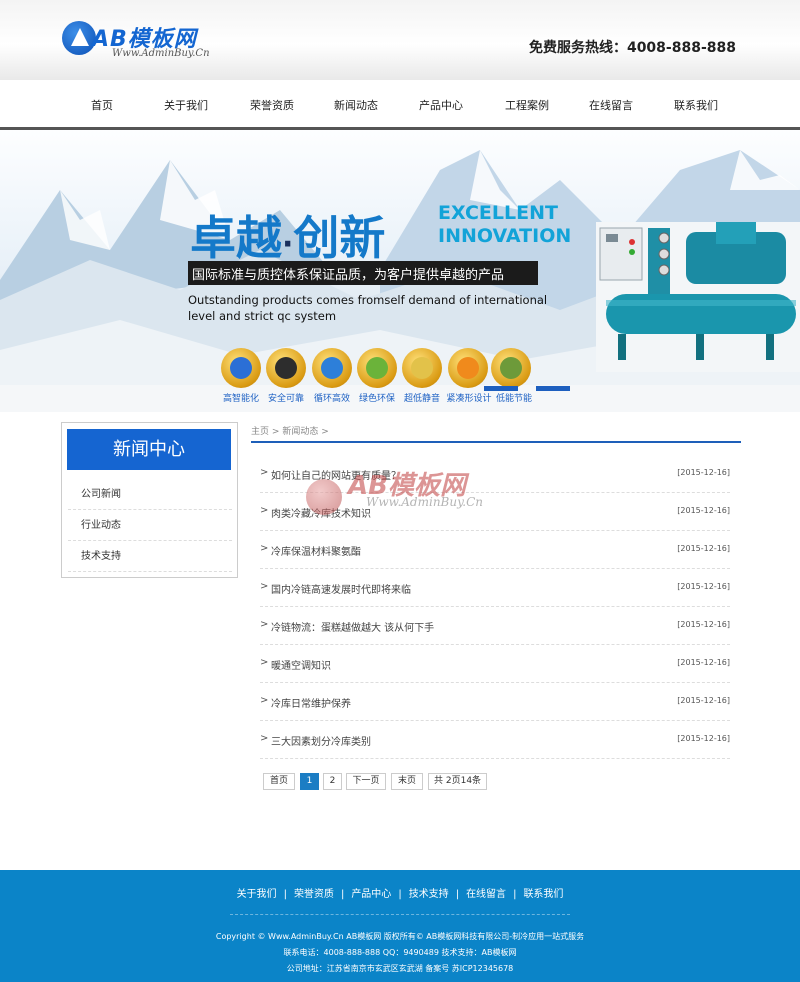 The image size is (800, 982). Describe the element at coordinates (341, 588) in the screenshot. I see `news-title: 国内冷链高速发展时代即将来临` at that location.